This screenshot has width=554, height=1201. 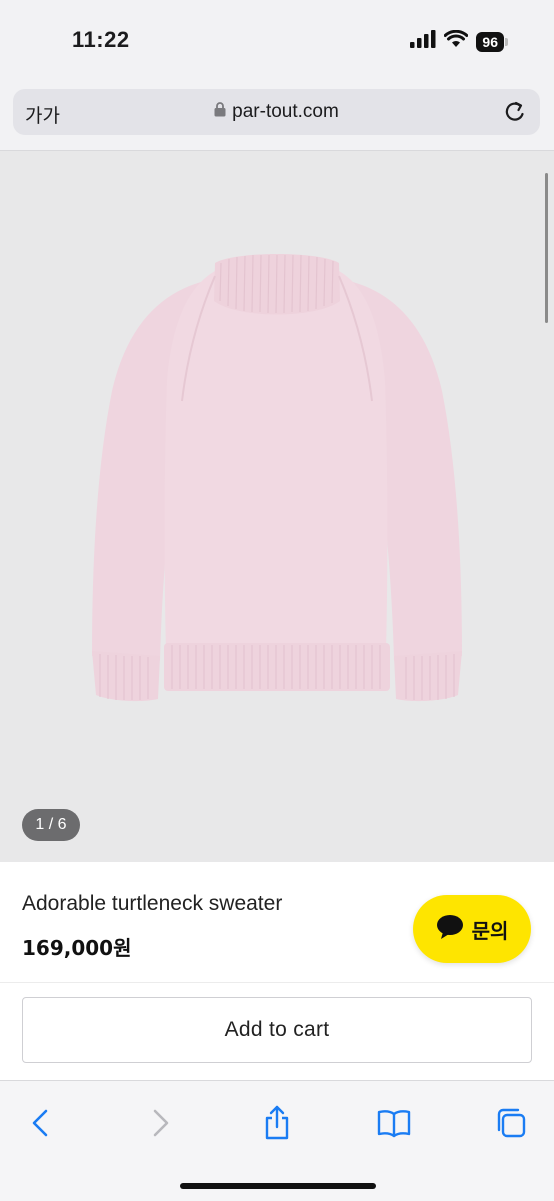 What do you see at coordinates (511, 1123) in the screenshot?
I see `tabs-icon` at bounding box center [511, 1123].